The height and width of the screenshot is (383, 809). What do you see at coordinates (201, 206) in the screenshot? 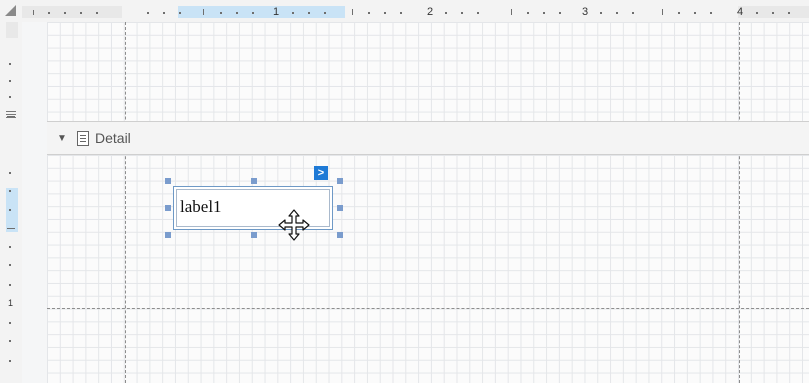
I see `label-text: label1` at bounding box center [201, 206].